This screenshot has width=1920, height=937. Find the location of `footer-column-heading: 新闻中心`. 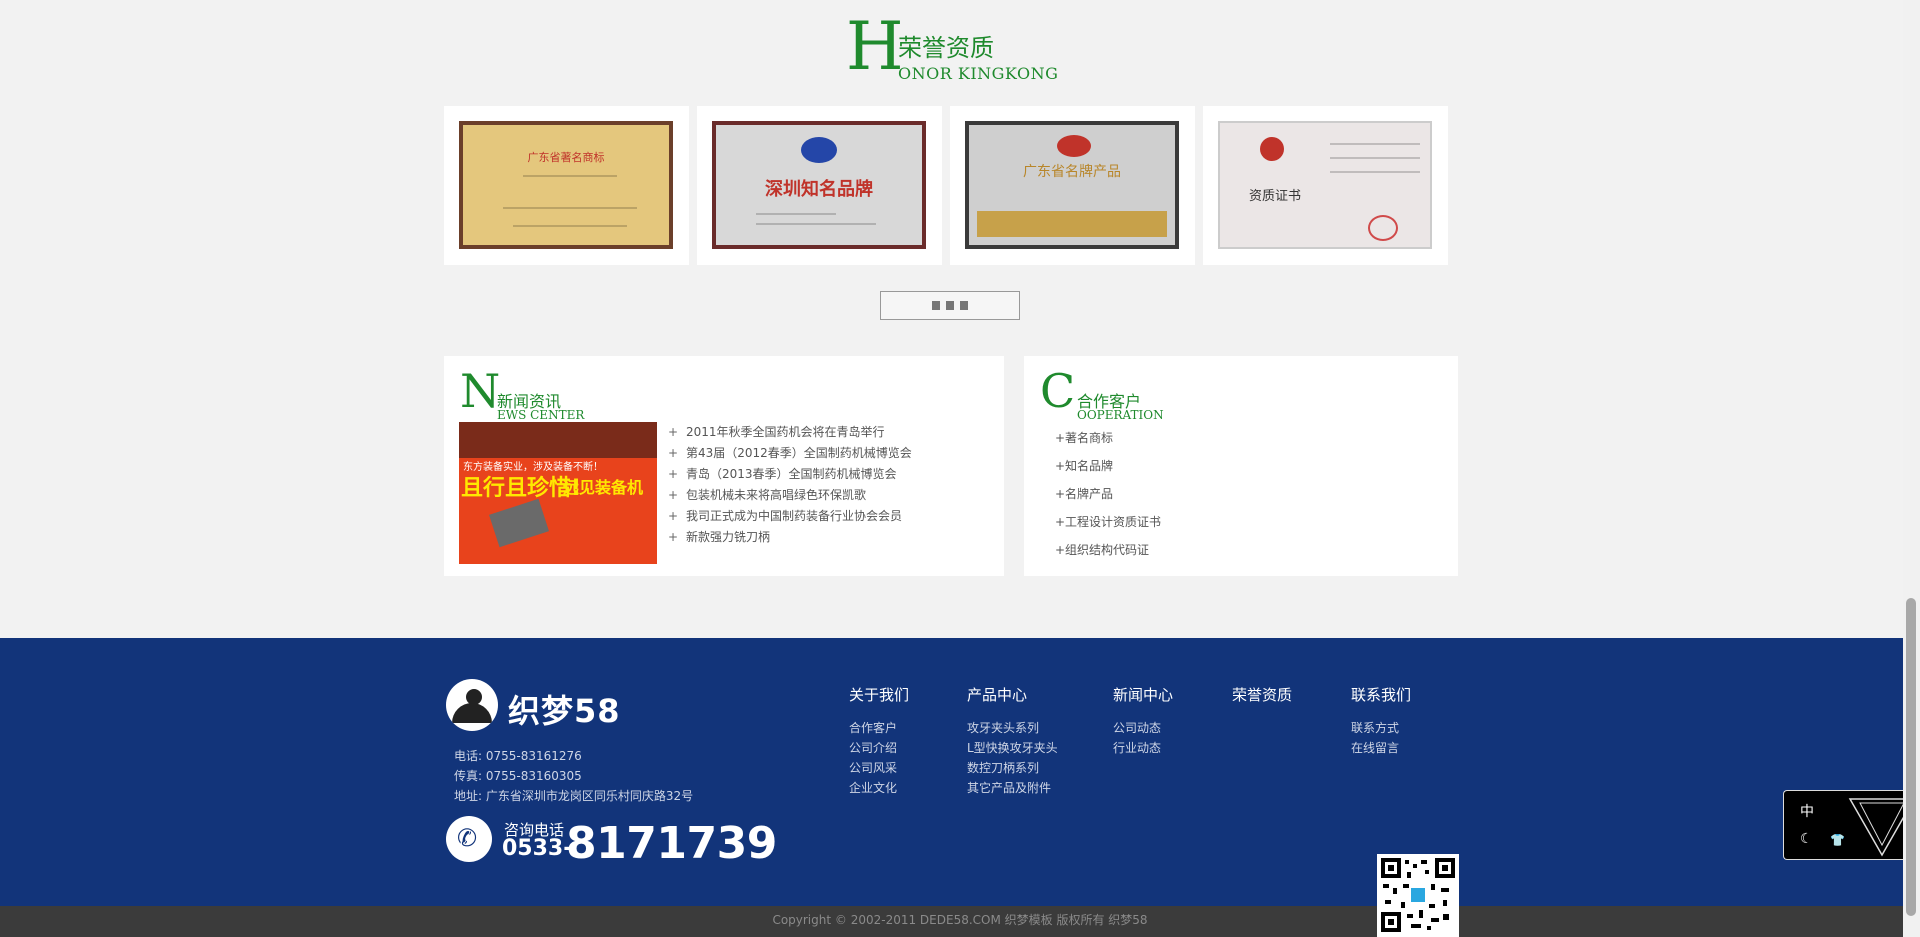

footer-column-heading: 新闻中心 is located at coordinates (1143, 701).